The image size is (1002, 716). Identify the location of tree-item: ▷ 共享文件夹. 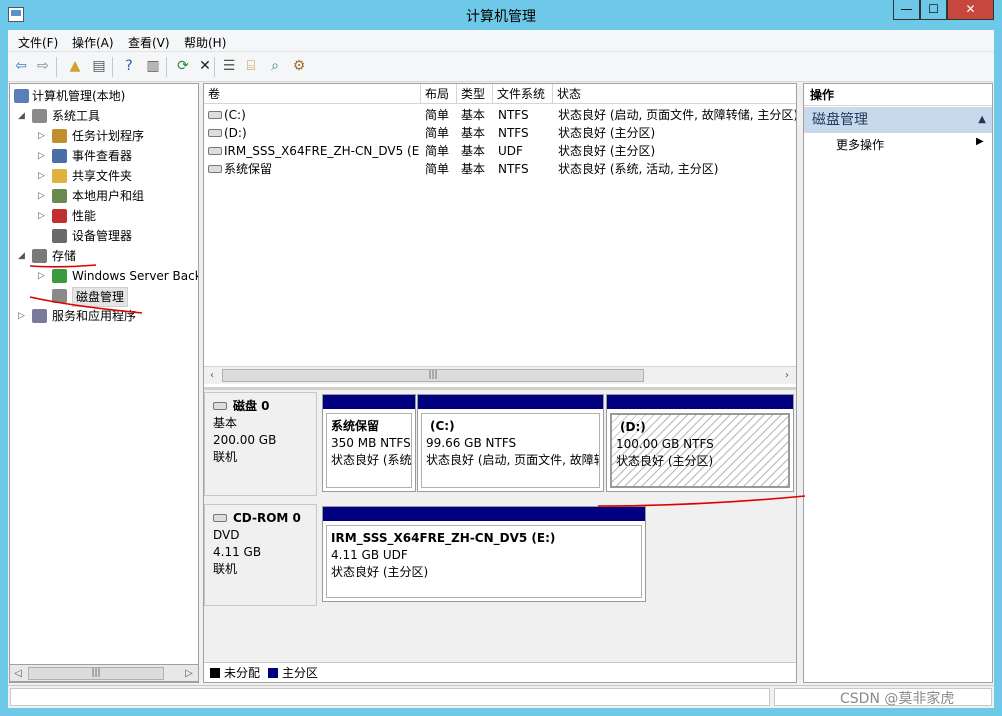
(104, 176).